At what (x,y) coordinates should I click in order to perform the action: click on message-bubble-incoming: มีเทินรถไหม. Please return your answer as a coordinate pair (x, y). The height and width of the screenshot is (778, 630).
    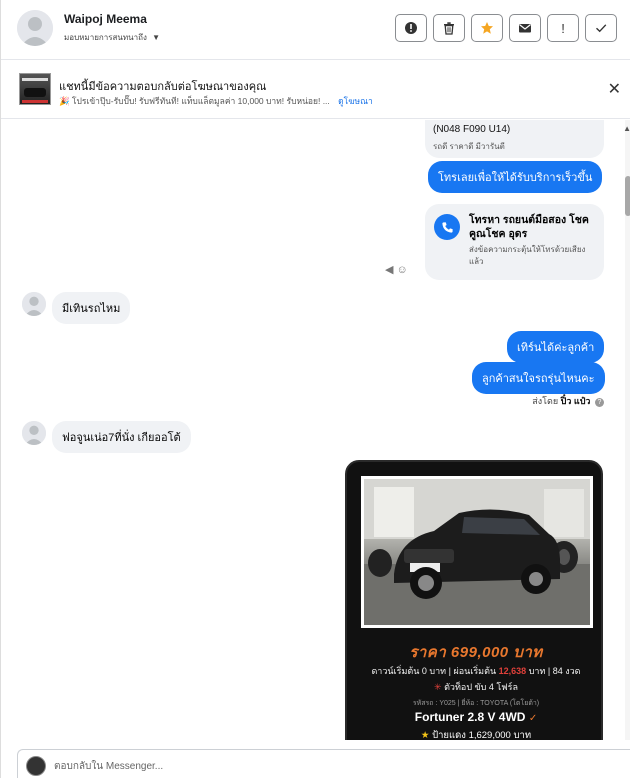
    Looking at the image, I should click on (91, 308).